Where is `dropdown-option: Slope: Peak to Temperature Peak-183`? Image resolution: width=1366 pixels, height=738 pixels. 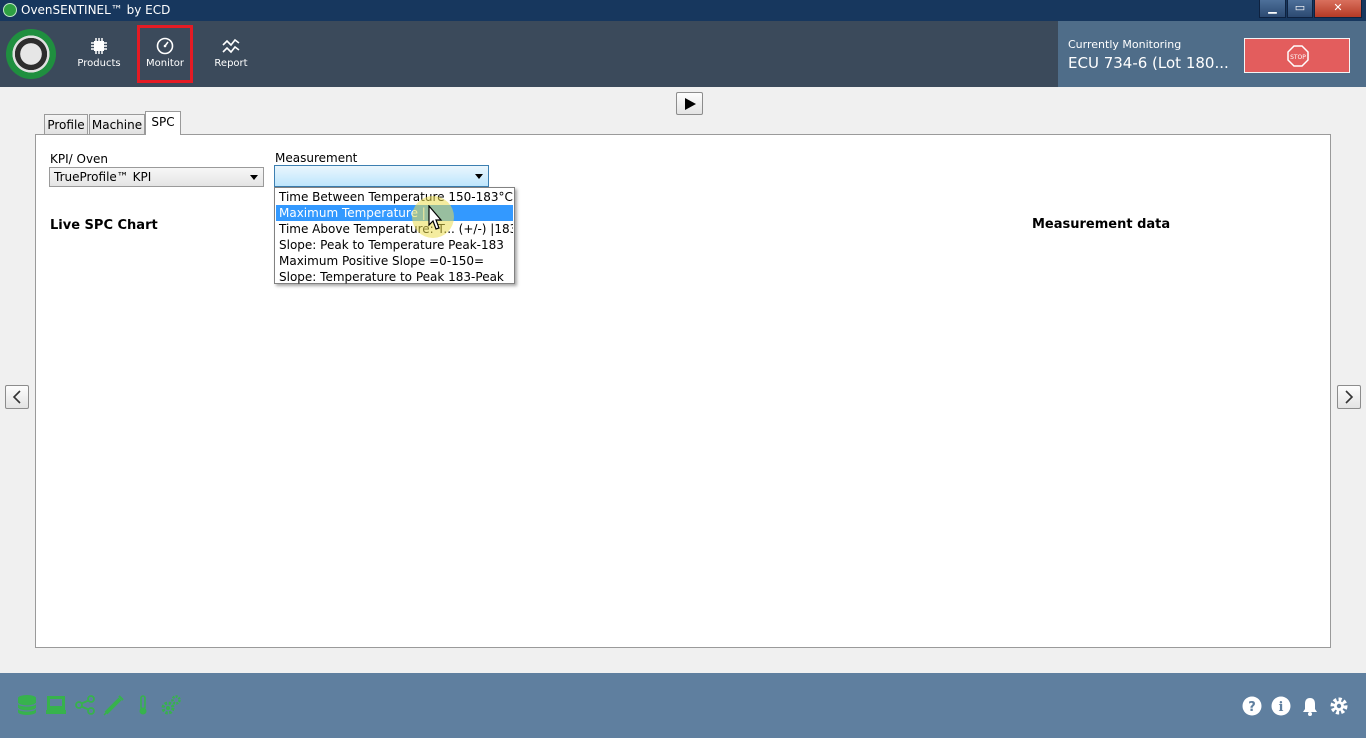
dropdown-option: Slope: Peak to Temperature Peak-183 is located at coordinates (394, 245).